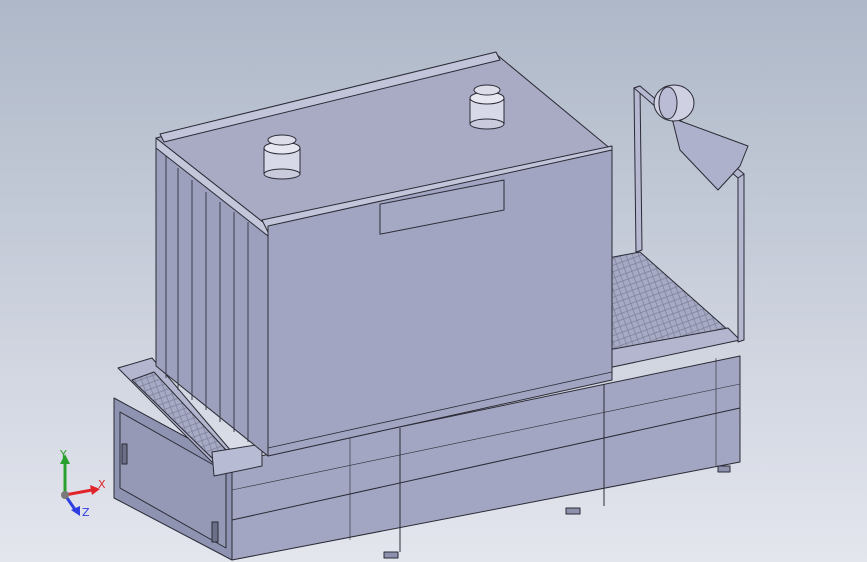 The width and height of the screenshot is (867, 562). What do you see at coordinates (638, 169) in the screenshot?
I see `support-post-left` at bounding box center [638, 169].